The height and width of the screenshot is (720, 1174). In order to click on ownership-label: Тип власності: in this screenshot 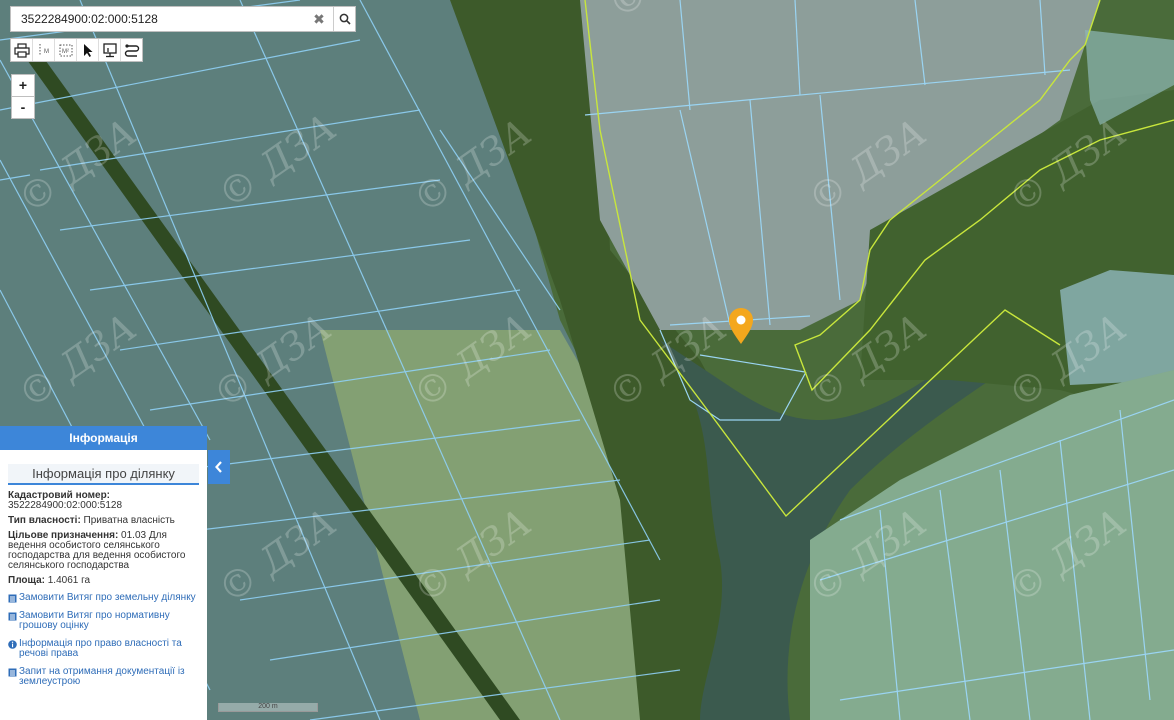, I will do `click(44, 520)`.